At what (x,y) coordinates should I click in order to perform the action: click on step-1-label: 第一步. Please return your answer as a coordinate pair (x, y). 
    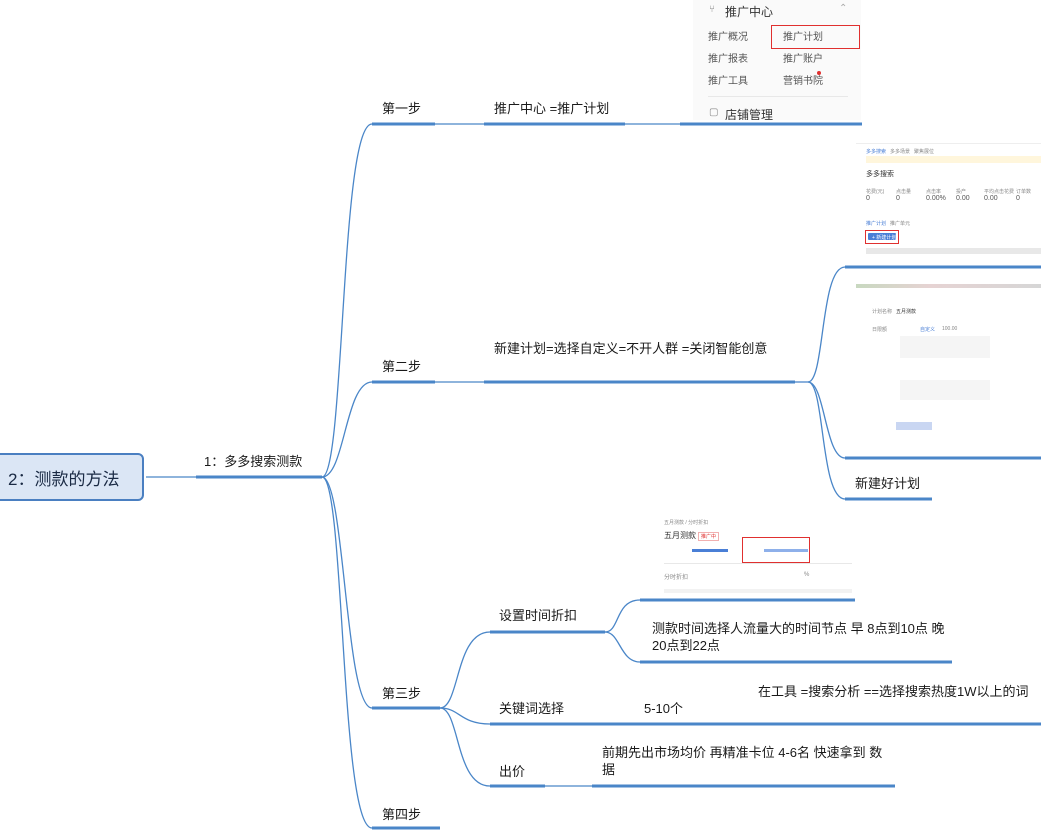
    Looking at the image, I should click on (402, 108).